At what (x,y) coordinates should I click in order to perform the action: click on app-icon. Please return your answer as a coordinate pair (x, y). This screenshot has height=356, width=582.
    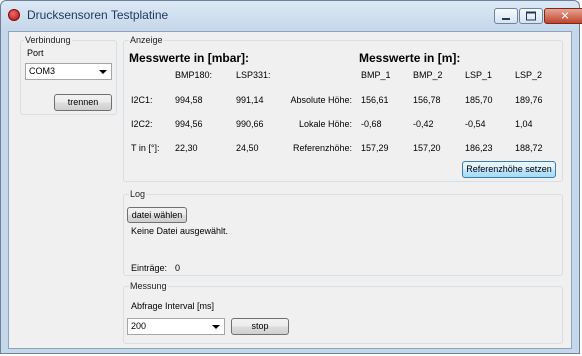
    Looking at the image, I should click on (14, 15).